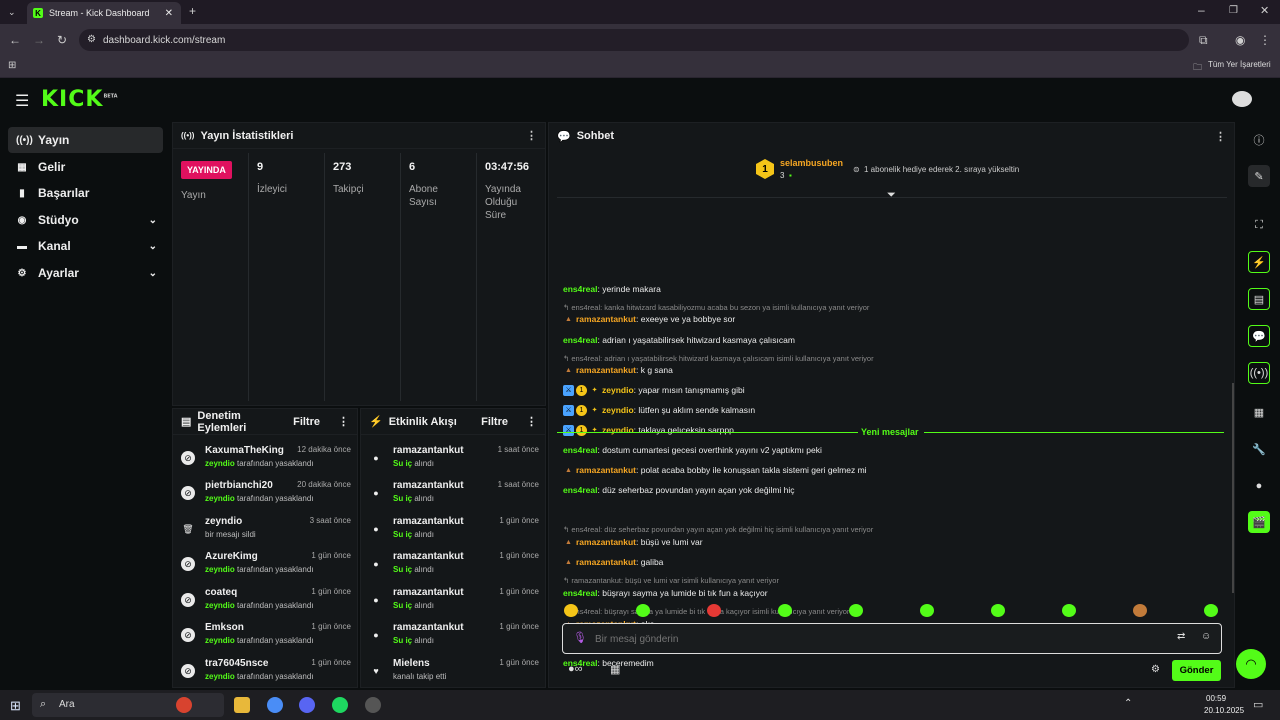  What do you see at coordinates (104, 13) in the screenshot?
I see `browser-tab: K Stream - Kick Dashboard ✕` at bounding box center [104, 13].